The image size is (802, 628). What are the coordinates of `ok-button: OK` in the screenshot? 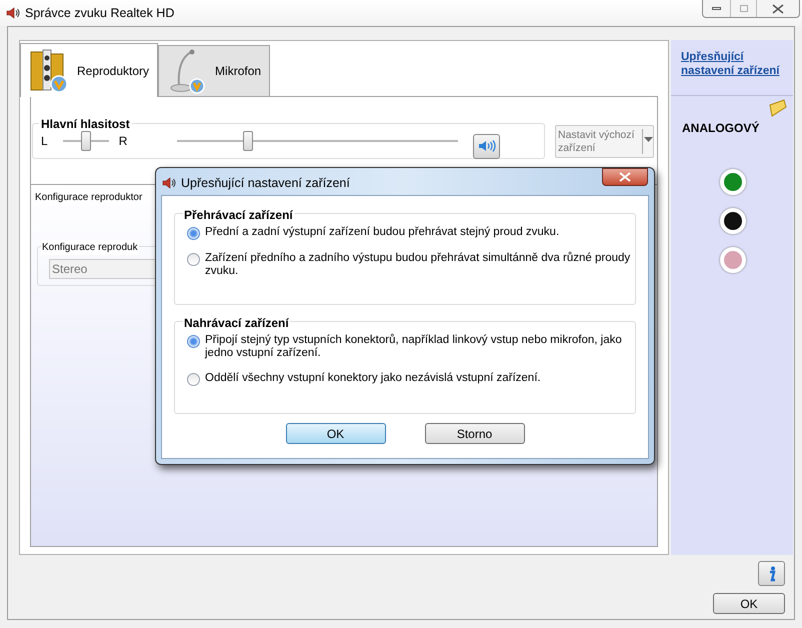 It's located at (749, 603).